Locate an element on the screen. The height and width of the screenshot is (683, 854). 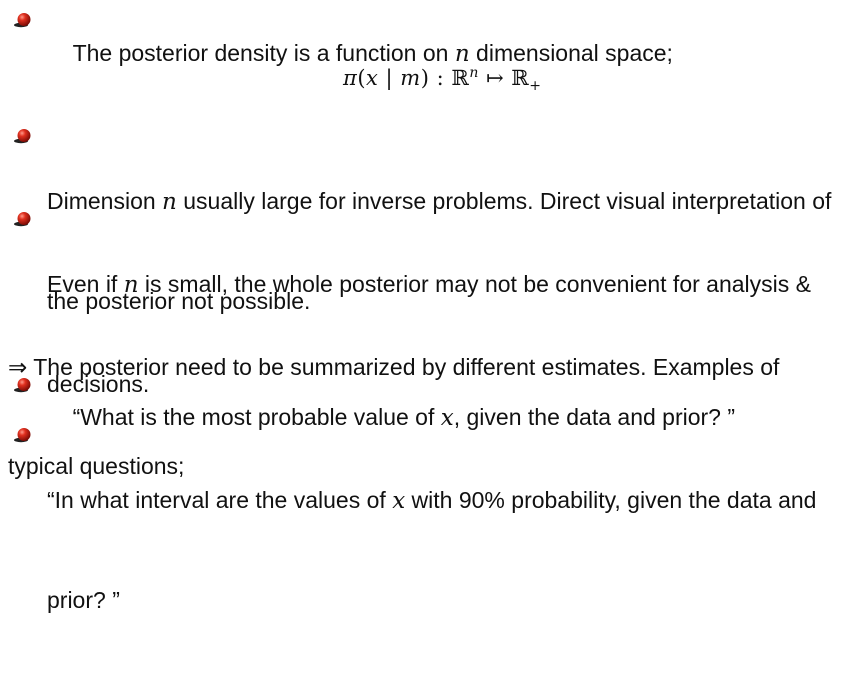
formula-superscript-n: n is located at coordinates (474, 73).